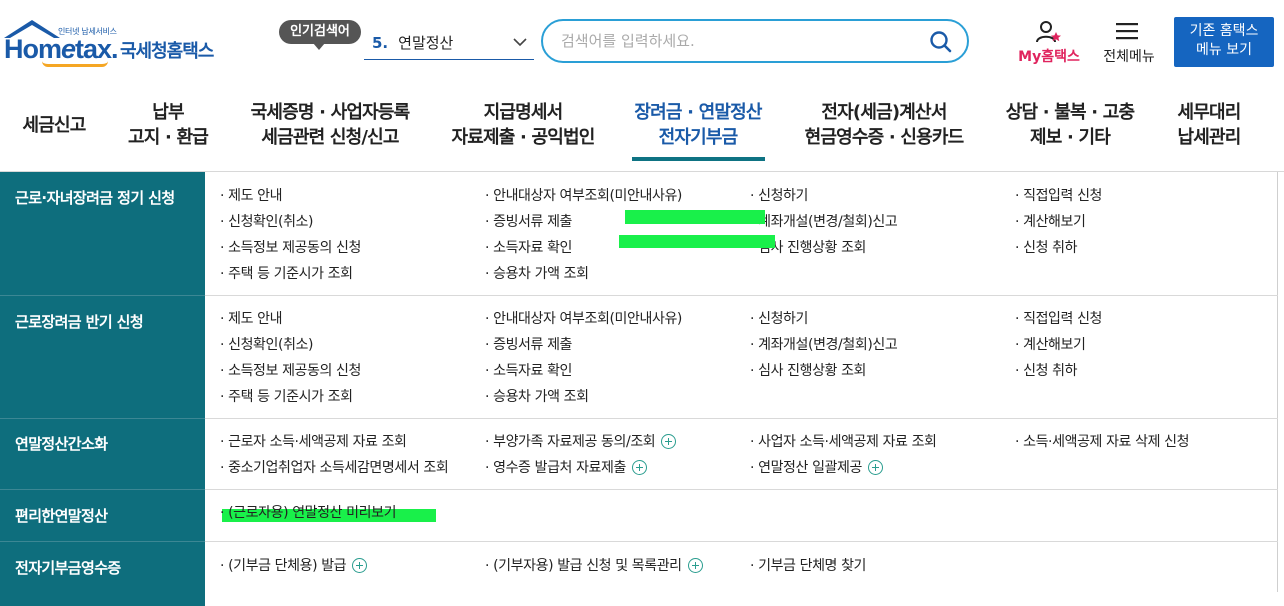 This screenshot has height=606, width=1284. I want to click on menu-link-with-submenu: · (기부자용) 발급 신청 및 목록관리, so click(594, 565).